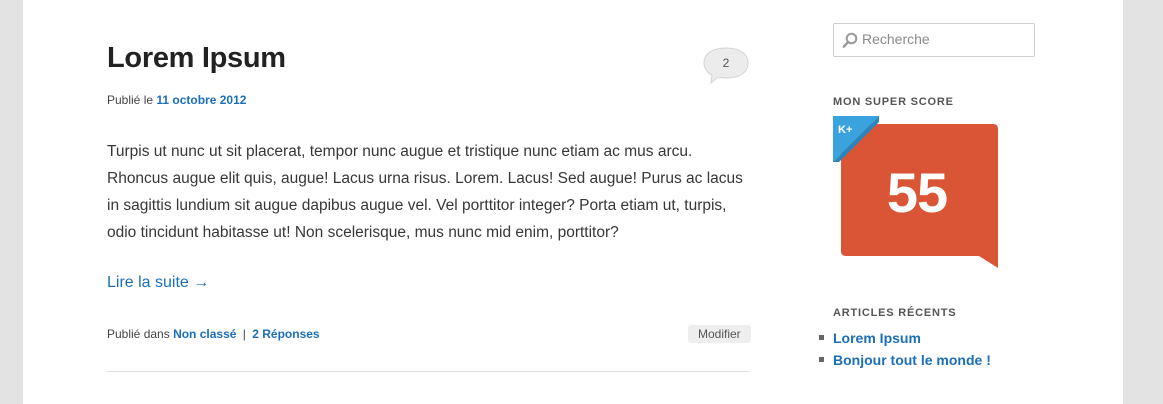 This screenshot has height=404, width=1163. I want to click on post-footer: Publié dans Non classé | 2 Réponses, so click(213, 334).